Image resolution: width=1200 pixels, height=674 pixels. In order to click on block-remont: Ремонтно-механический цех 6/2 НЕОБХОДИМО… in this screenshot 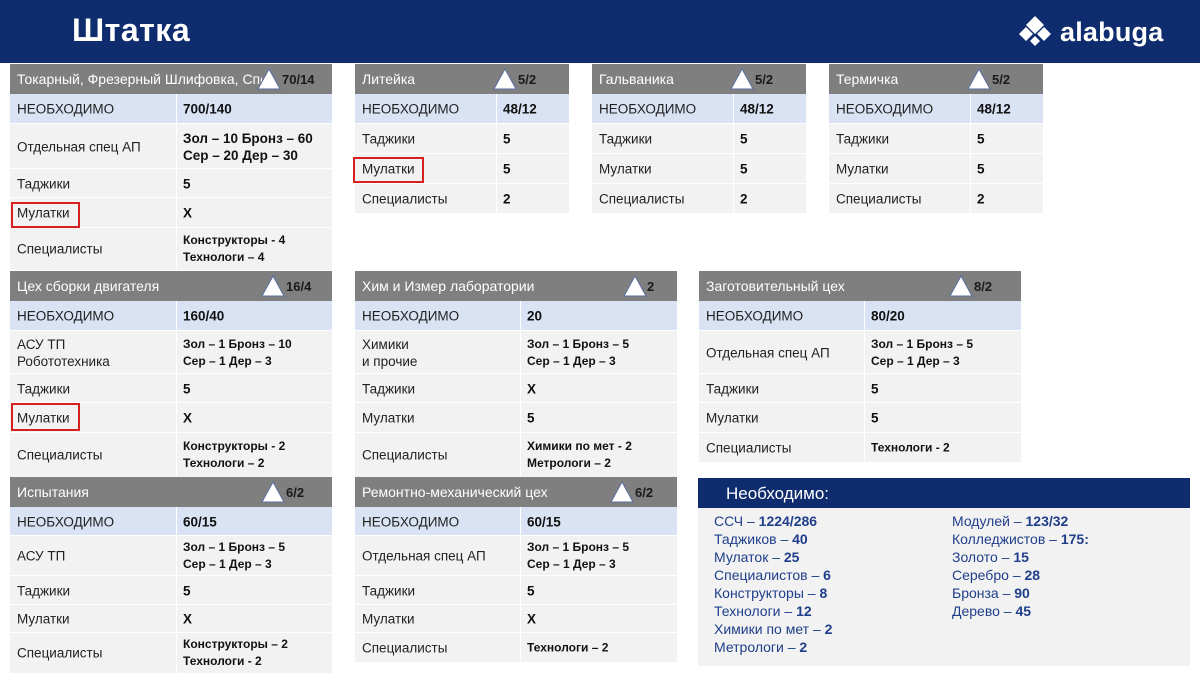, I will do `click(516, 569)`.